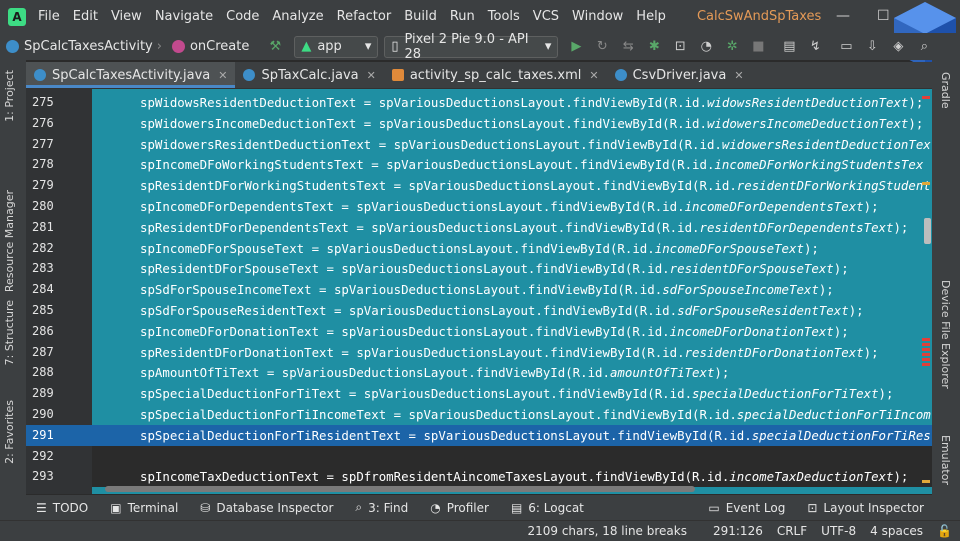 Image resolution: width=960 pixels, height=541 pixels. What do you see at coordinates (843, 16) in the screenshot?
I see `minimize-button: —` at bounding box center [843, 16].